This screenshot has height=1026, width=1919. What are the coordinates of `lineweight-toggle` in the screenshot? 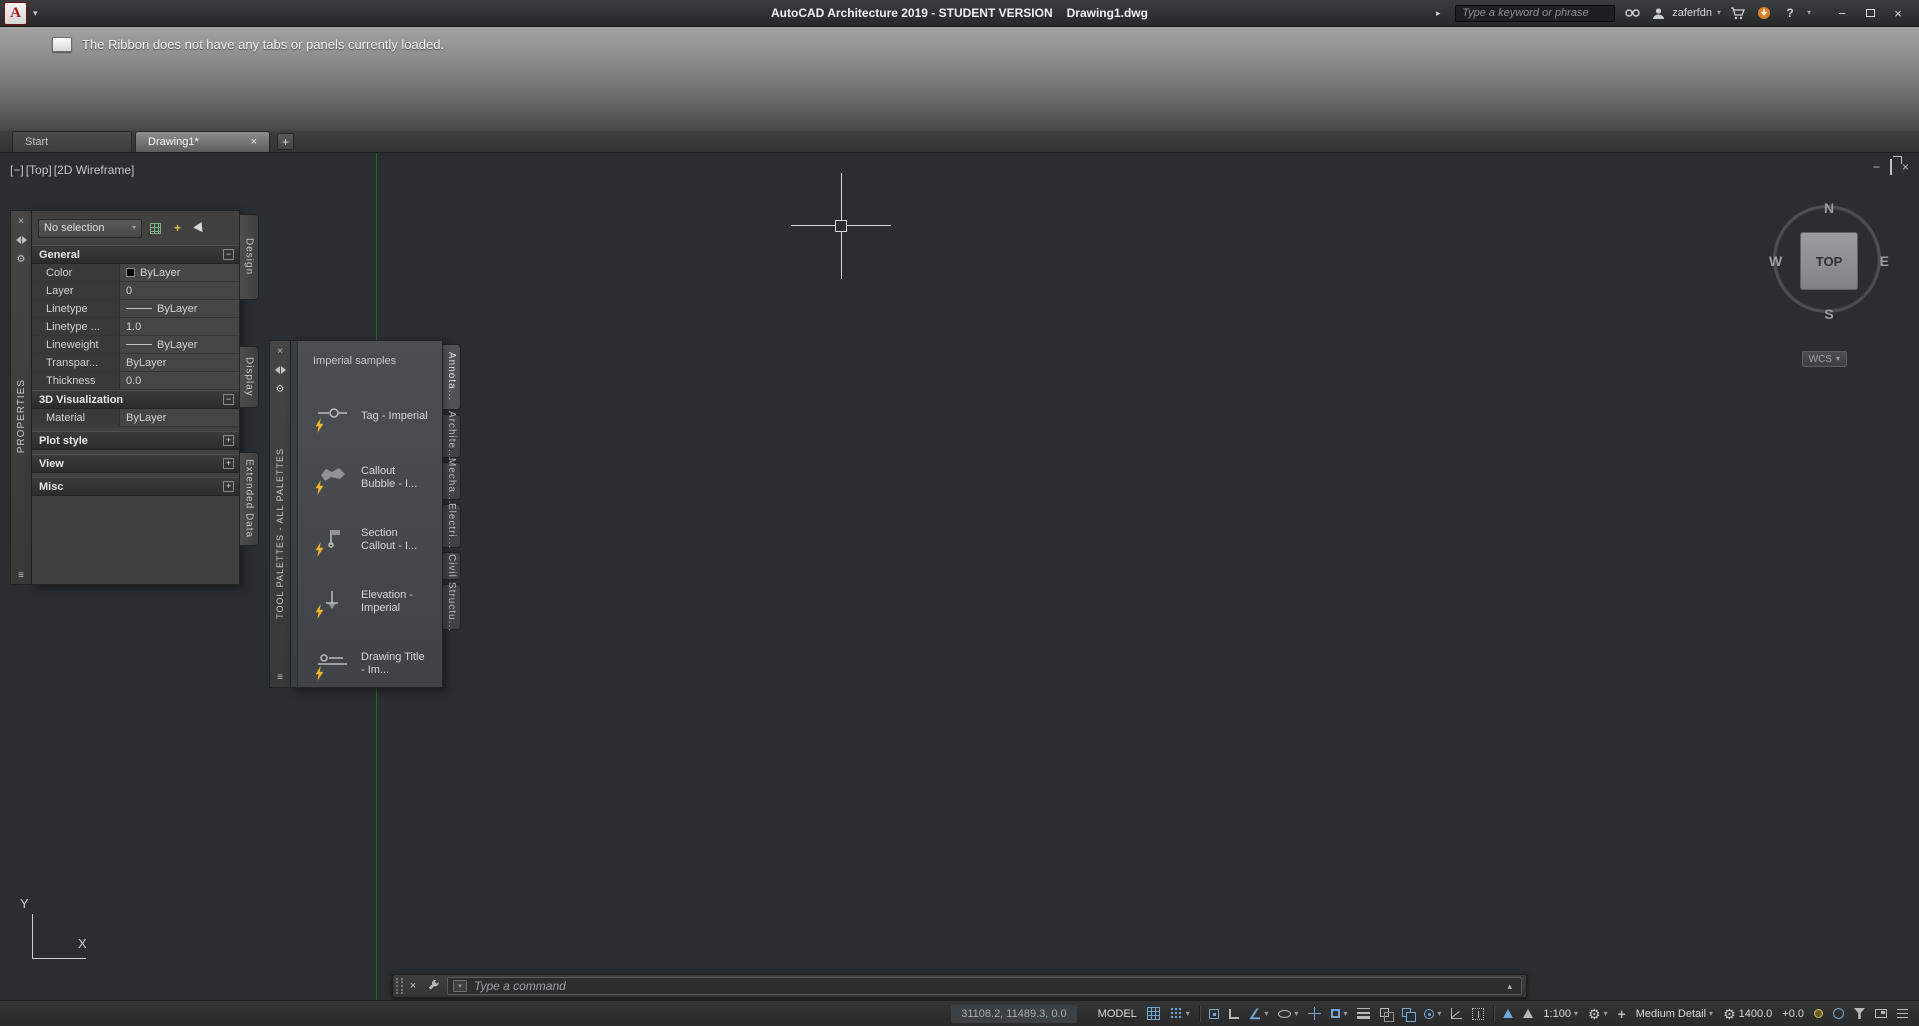 It's located at (1363, 1014).